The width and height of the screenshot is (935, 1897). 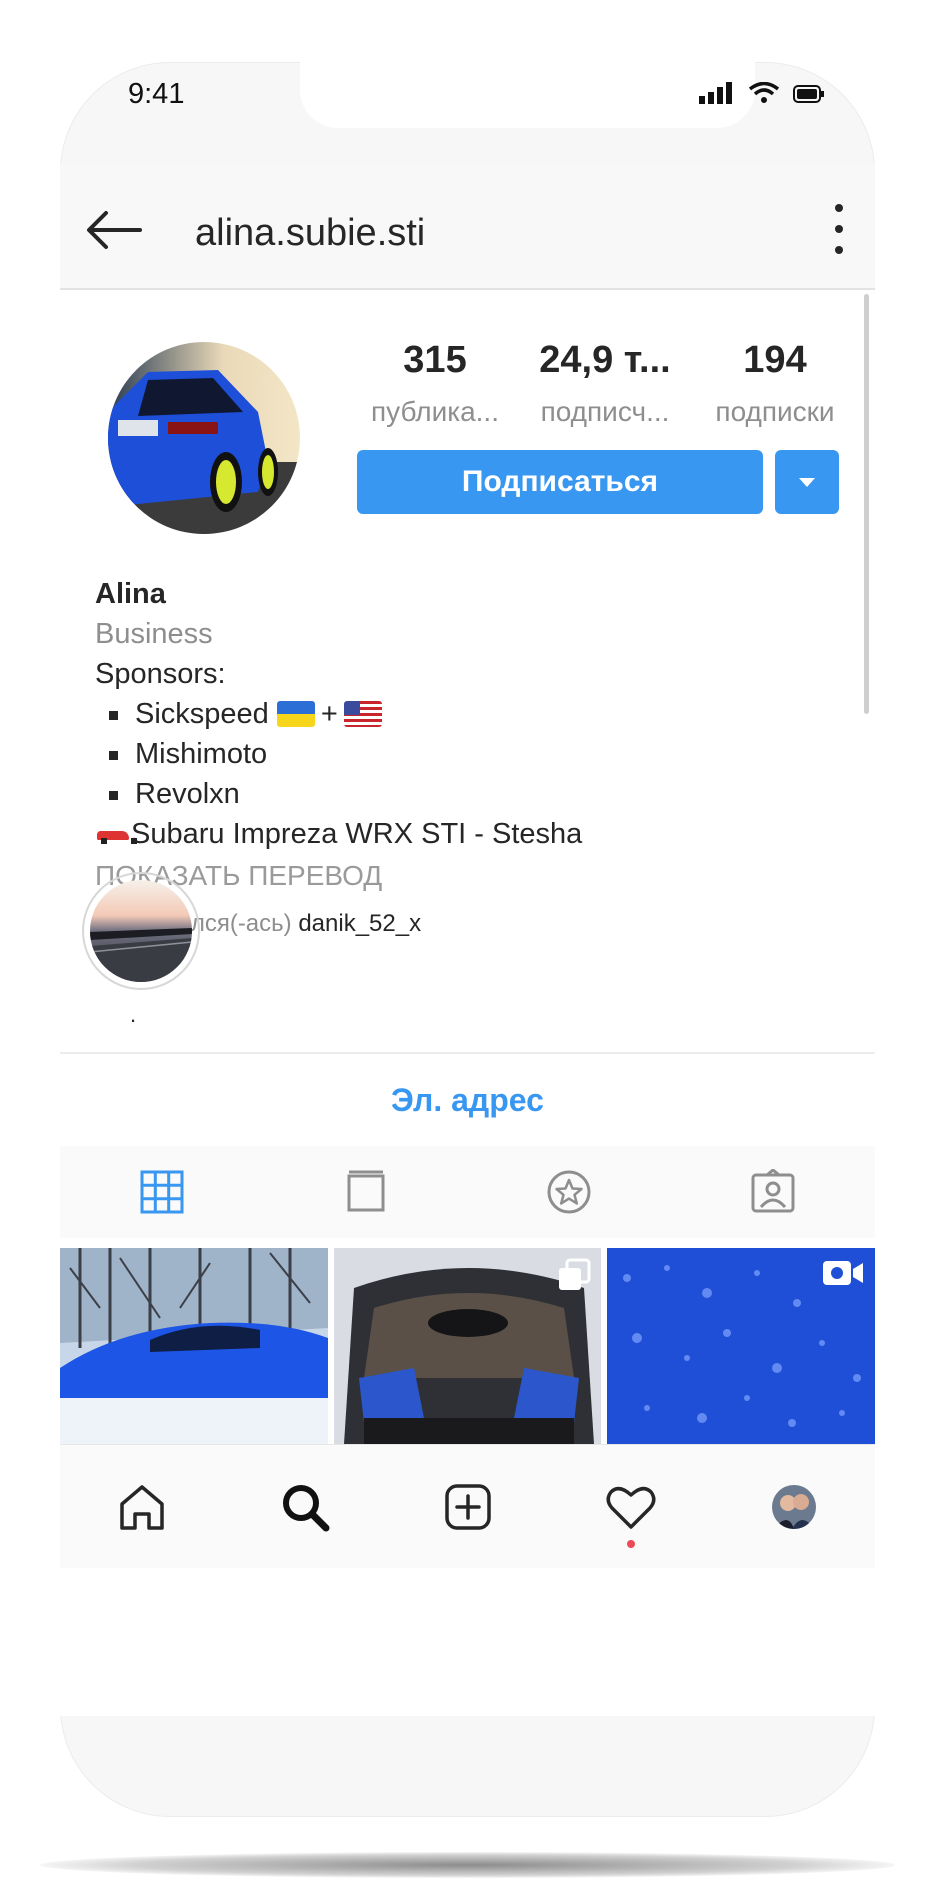 I want to click on nav-activity, so click(x=631, y=1510).